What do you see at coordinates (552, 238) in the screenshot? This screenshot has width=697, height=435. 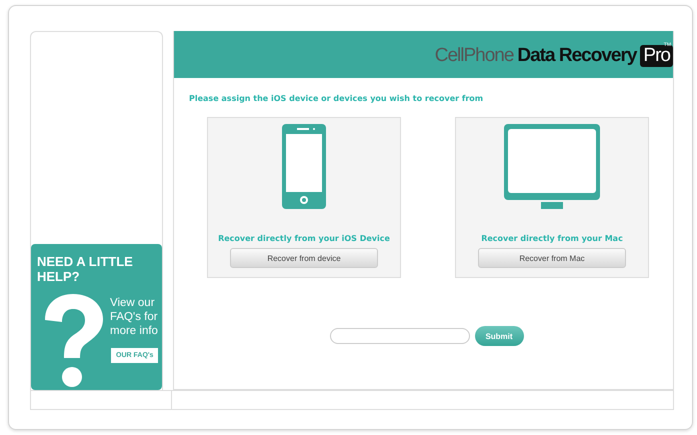 I see `option-caption: Recover directly from your Mac` at bounding box center [552, 238].